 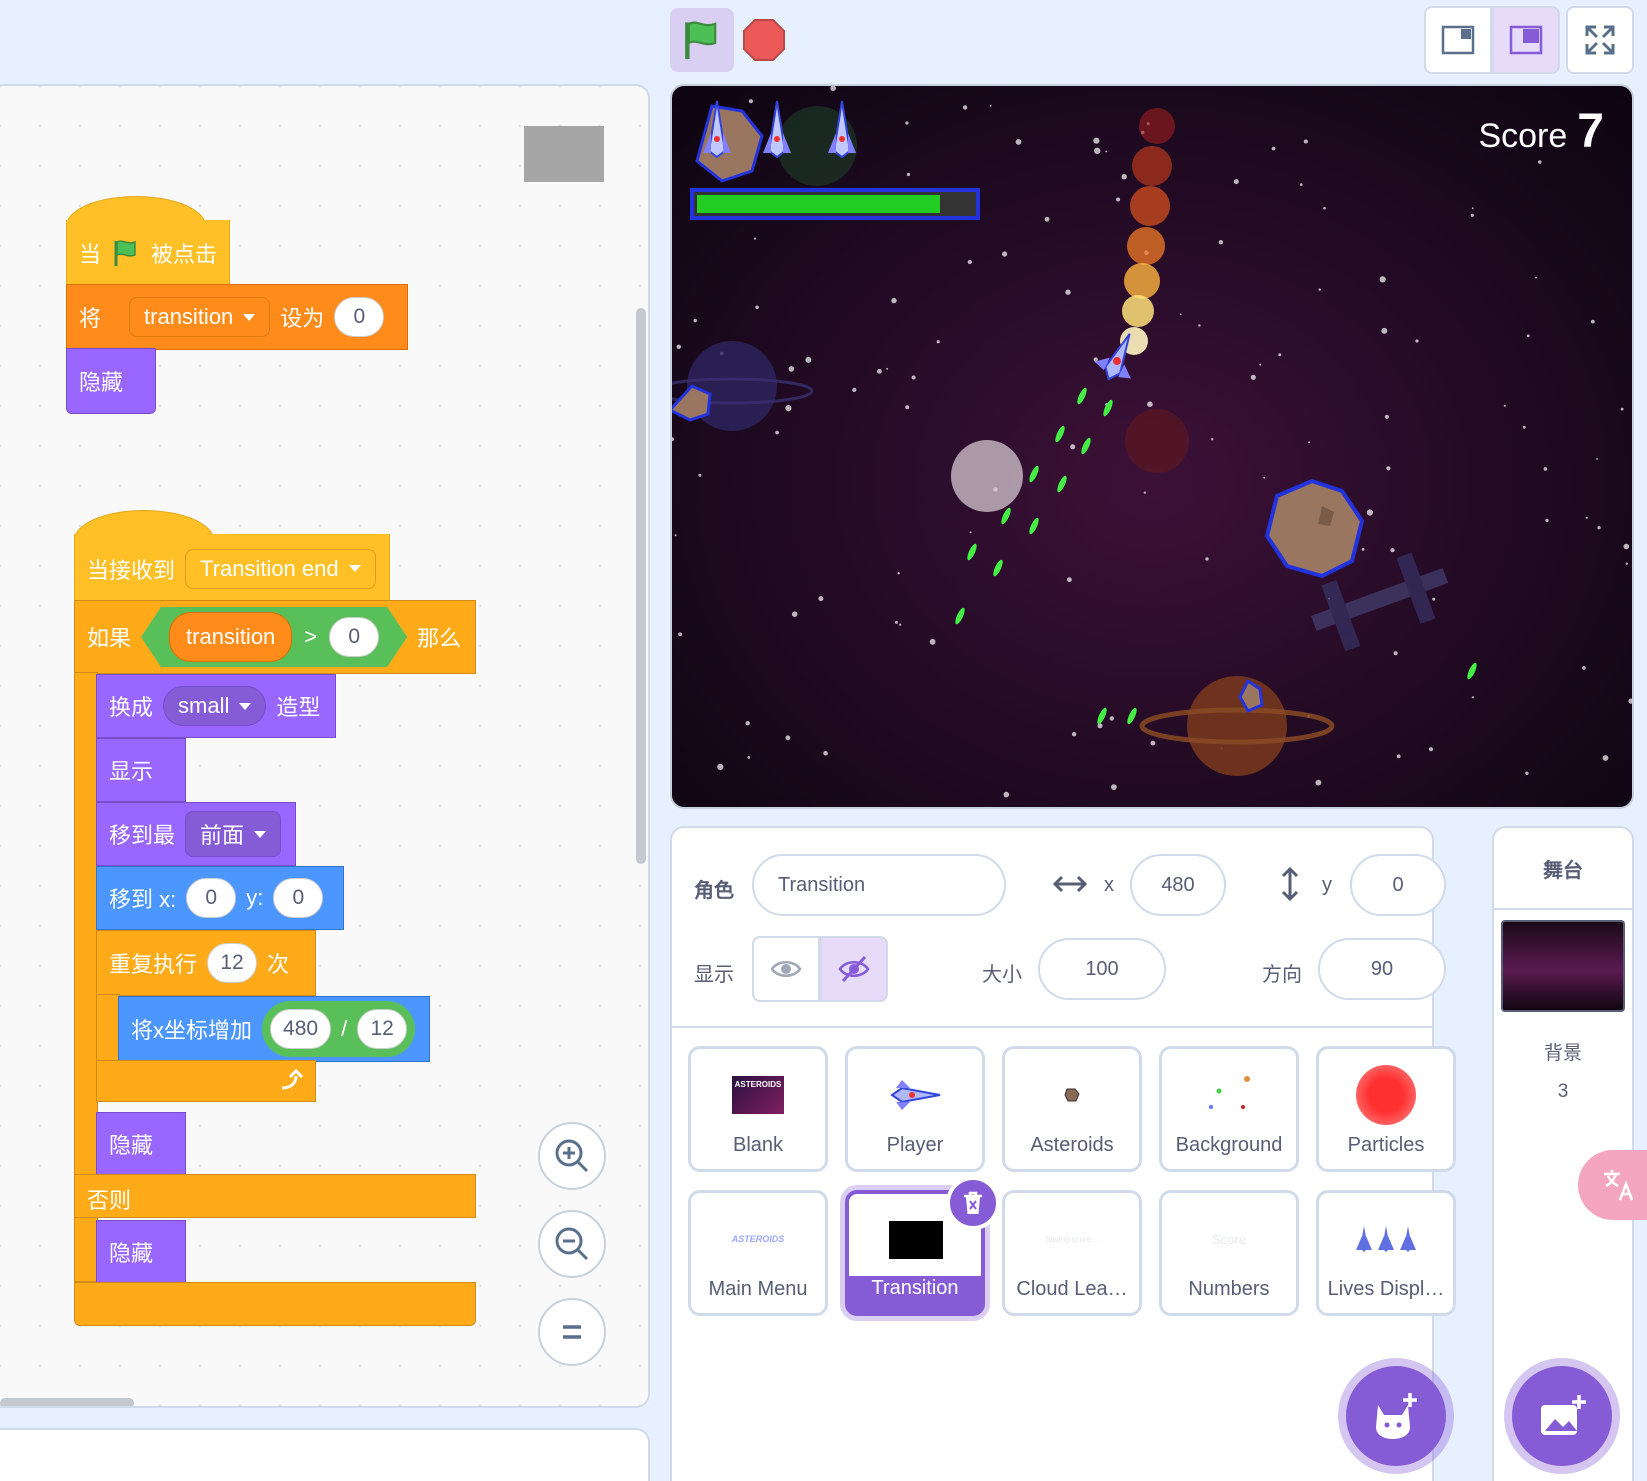 I want to click on if-else-block: 如果 transition > 0 那么, so click(x=275, y=637).